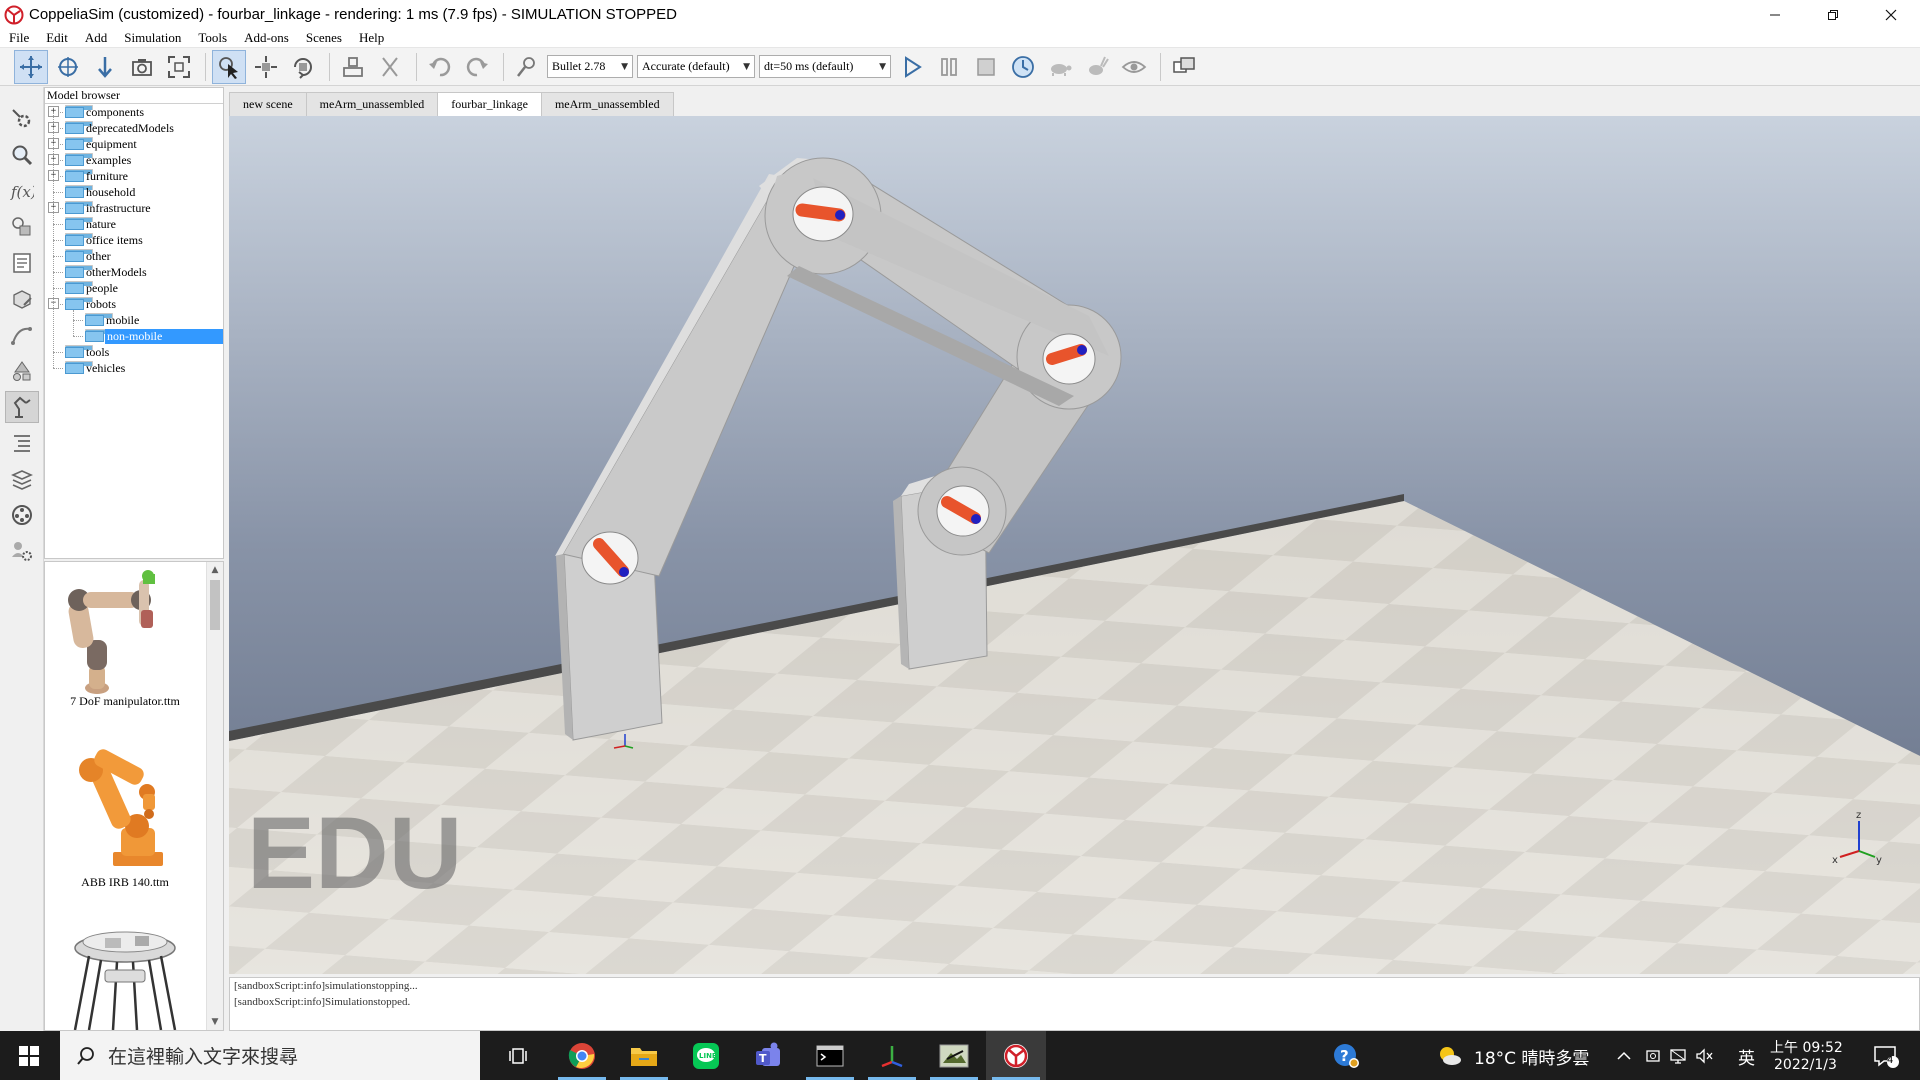 Image resolution: width=1920 pixels, height=1080 pixels. I want to click on clock-date: 2022/1/3, so click(1805, 1065).